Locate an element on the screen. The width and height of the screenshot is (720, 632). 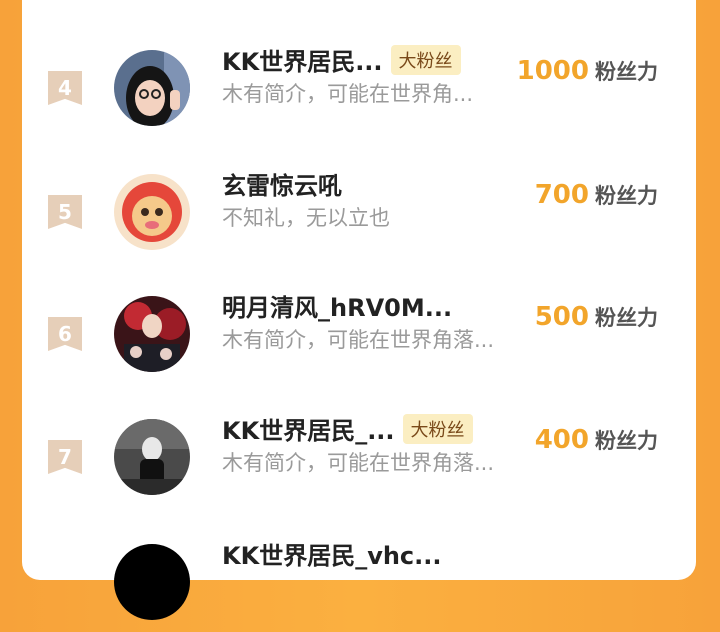
user-name-text: 玄雷惊云吼 is located at coordinates (282, 186).